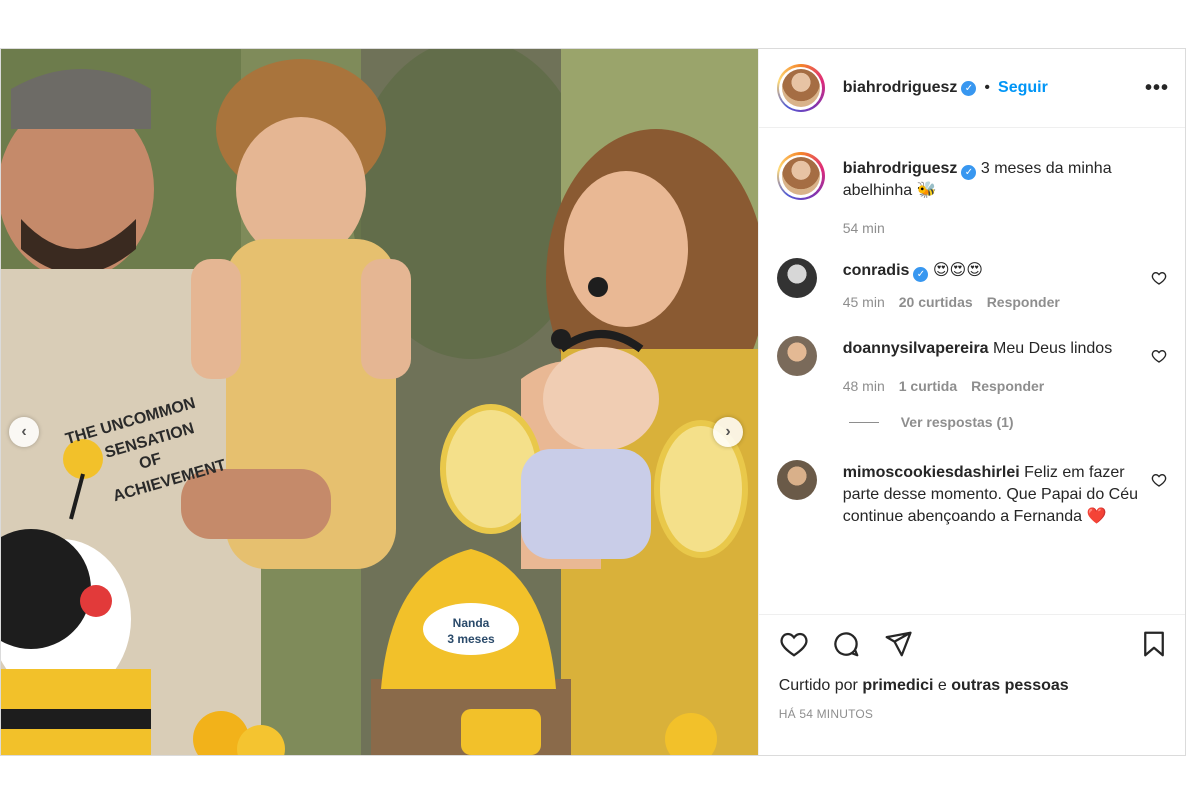 The height and width of the screenshot is (800, 1200). What do you see at coordinates (936, 302) in the screenshot?
I see `comment-likes: 20 curtidas` at bounding box center [936, 302].